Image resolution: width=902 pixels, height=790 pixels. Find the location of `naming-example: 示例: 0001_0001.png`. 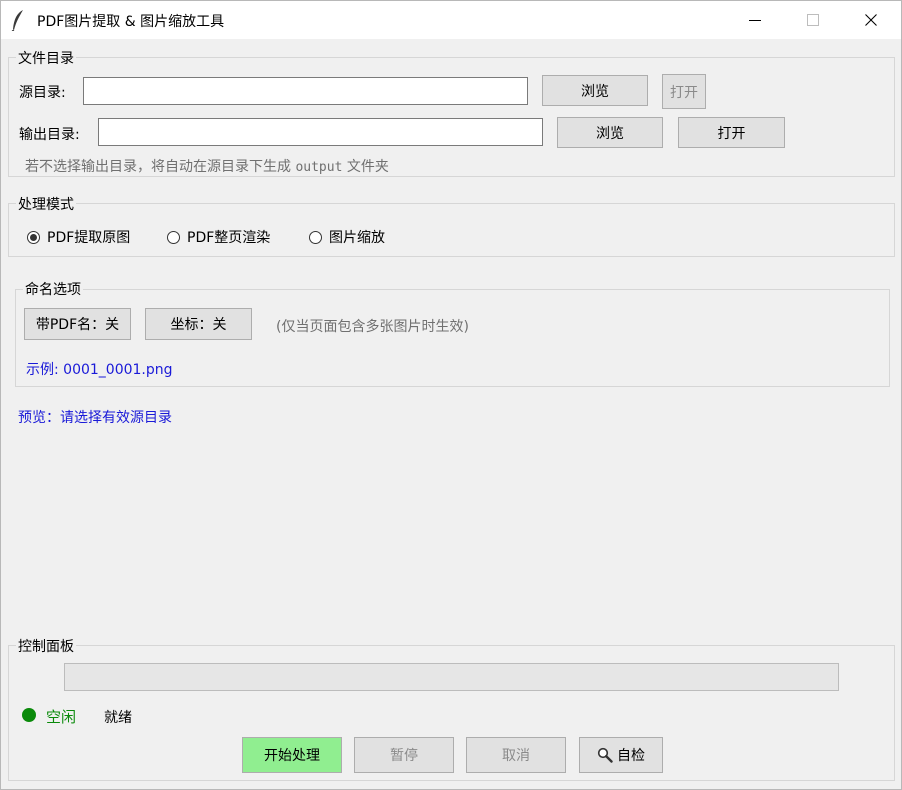

naming-example: 示例: 0001_0001.png is located at coordinates (99, 370).